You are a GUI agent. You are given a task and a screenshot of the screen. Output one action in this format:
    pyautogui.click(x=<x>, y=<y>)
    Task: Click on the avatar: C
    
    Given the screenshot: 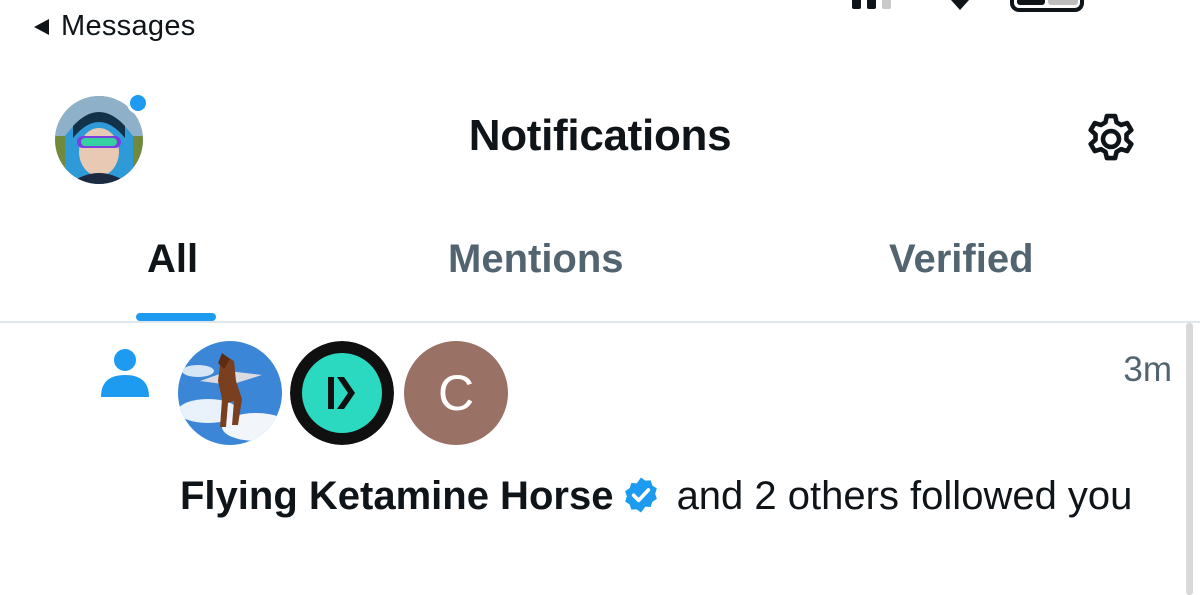 What is the action you would take?
    pyautogui.click(x=456, y=393)
    